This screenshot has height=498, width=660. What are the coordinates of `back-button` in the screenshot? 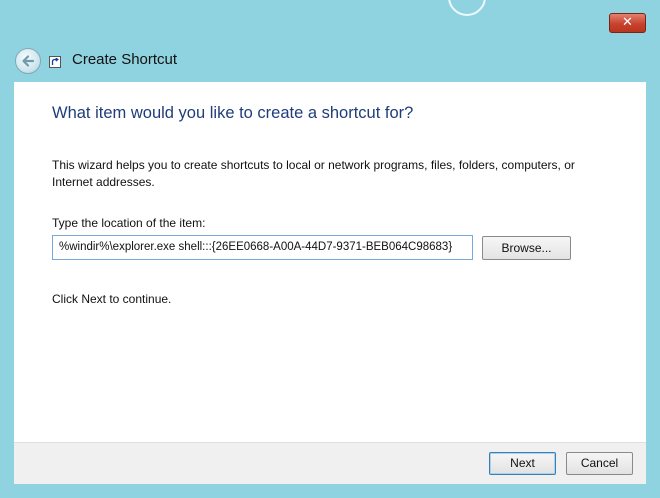 It's located at (28, 61).